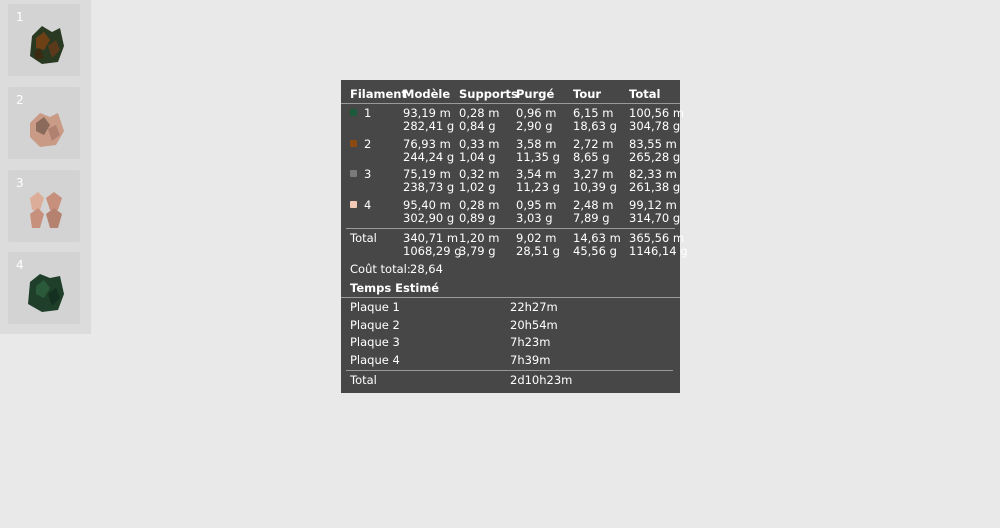  What do you see at coordinates (591, 218) in the screenshot?
I see `tower-weight: 7,89 g` at bounding box center [591, 218].